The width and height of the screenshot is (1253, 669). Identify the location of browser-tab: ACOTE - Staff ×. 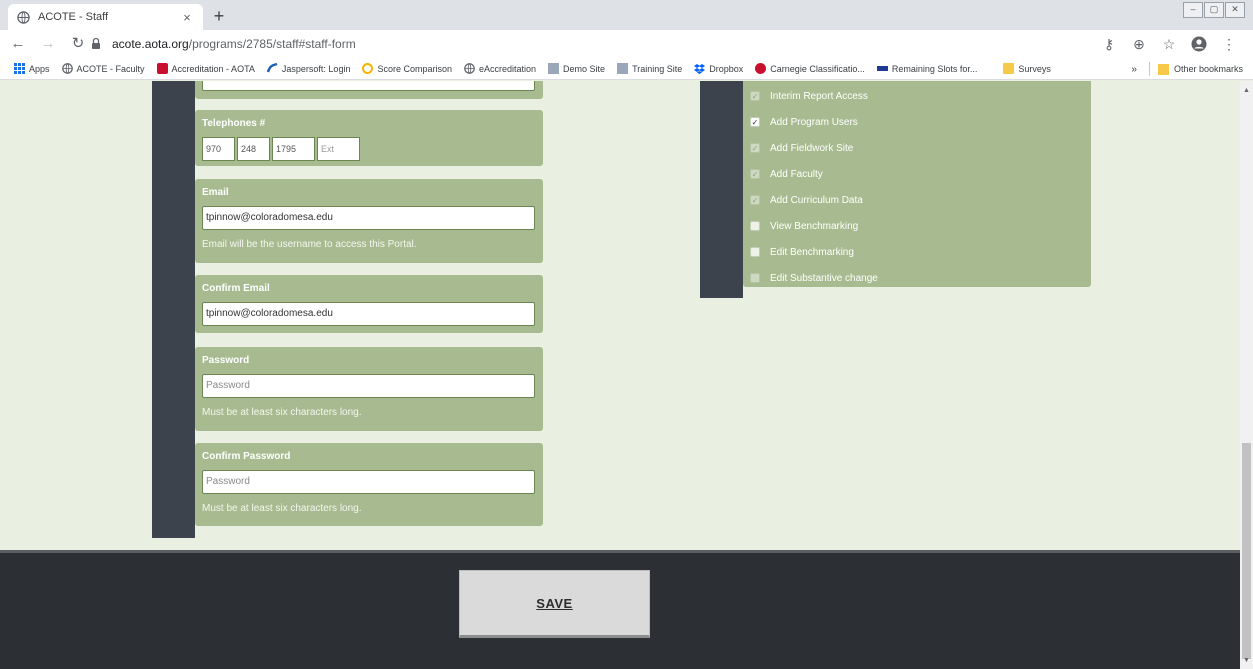
(105, 17).